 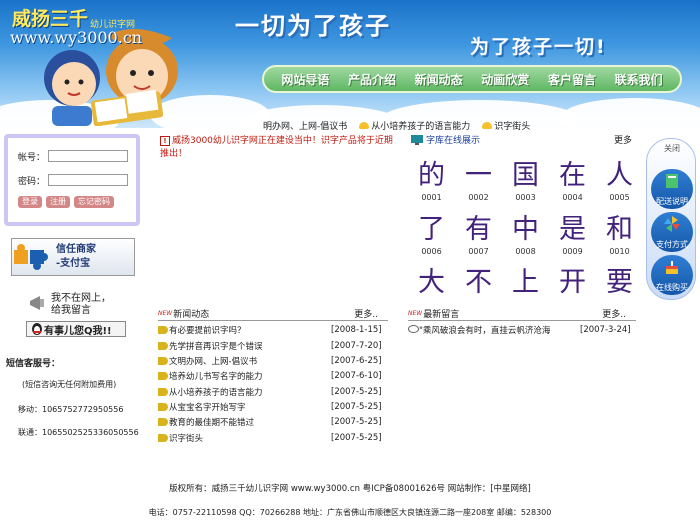 I want to click on news-ticker: 明办网、上网-倡议书 从小培养孩子的语言能力 识字街头, so click(x=413, y=125).